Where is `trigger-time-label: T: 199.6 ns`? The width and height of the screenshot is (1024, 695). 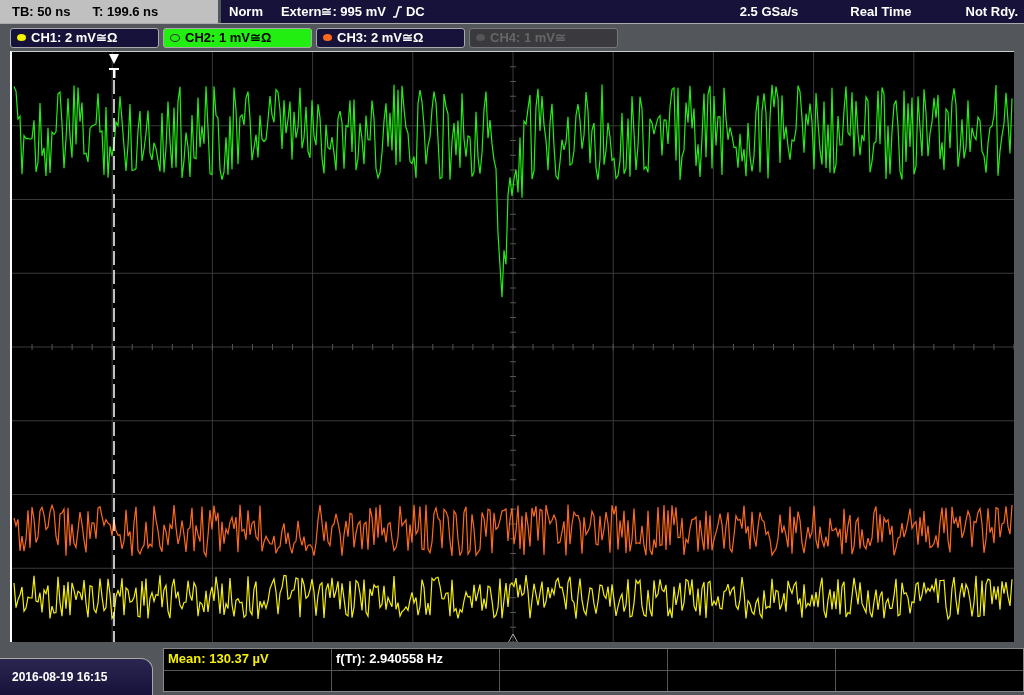 trigger-time-label: T: 199.6 ns is located at coordinates (125, 11).